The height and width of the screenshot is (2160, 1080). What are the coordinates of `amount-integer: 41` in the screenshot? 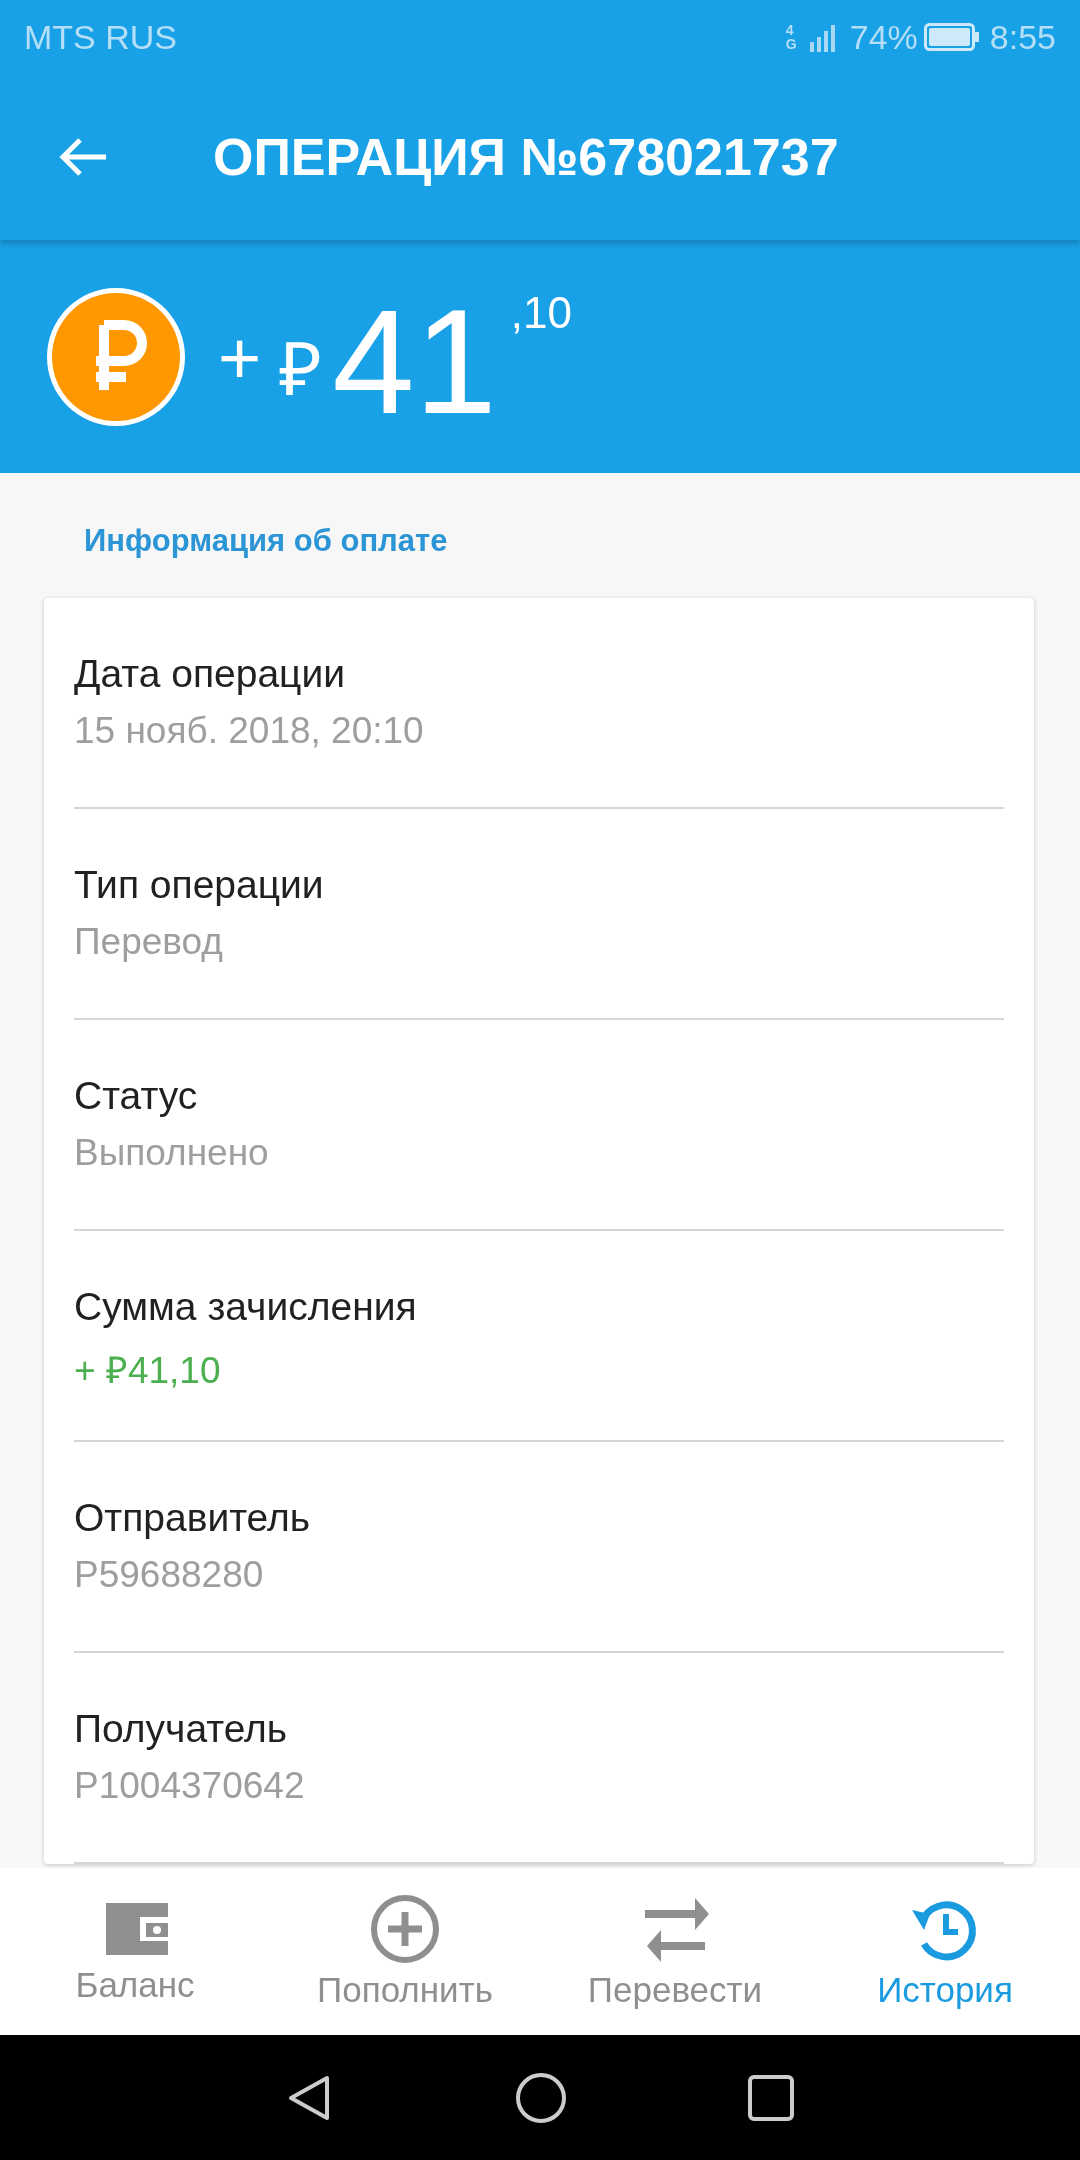 It's located at (414, 361).